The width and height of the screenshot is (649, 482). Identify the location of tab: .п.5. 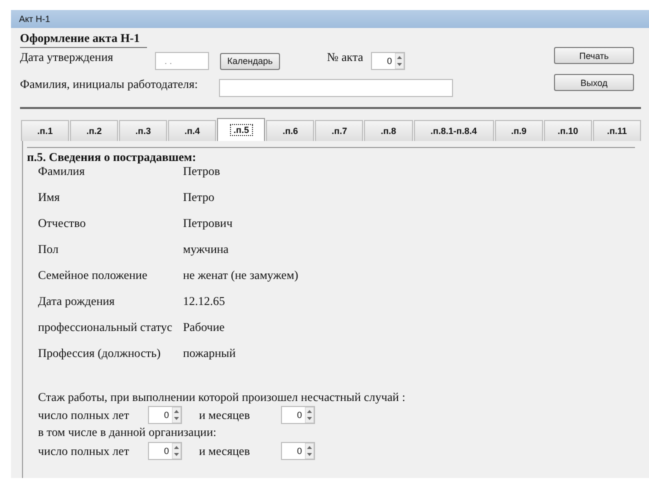
(241, 129).